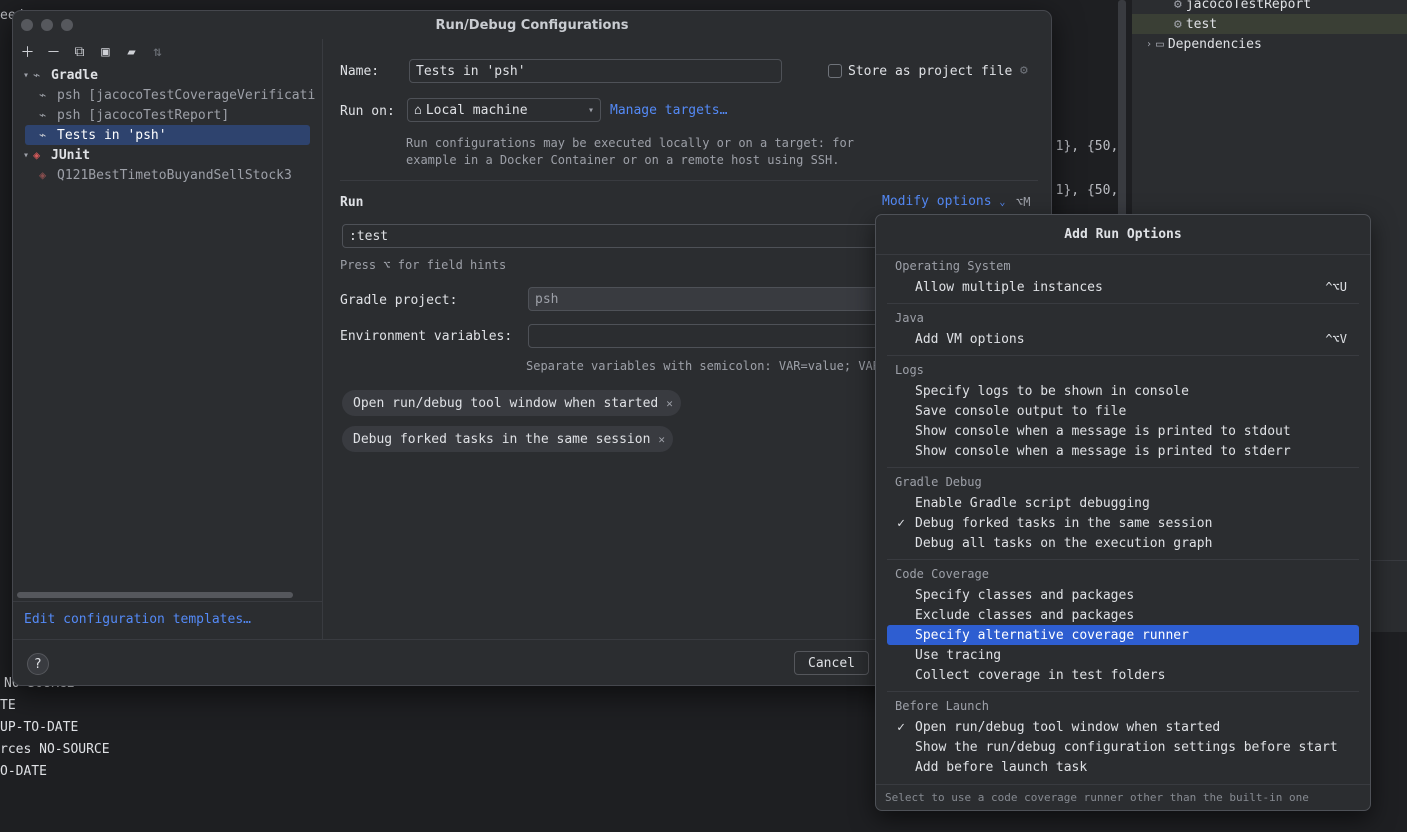 This screenshot has height=832, width=1407. I want to click on project-tree-item: ⚙ test, so click(1269, 24).